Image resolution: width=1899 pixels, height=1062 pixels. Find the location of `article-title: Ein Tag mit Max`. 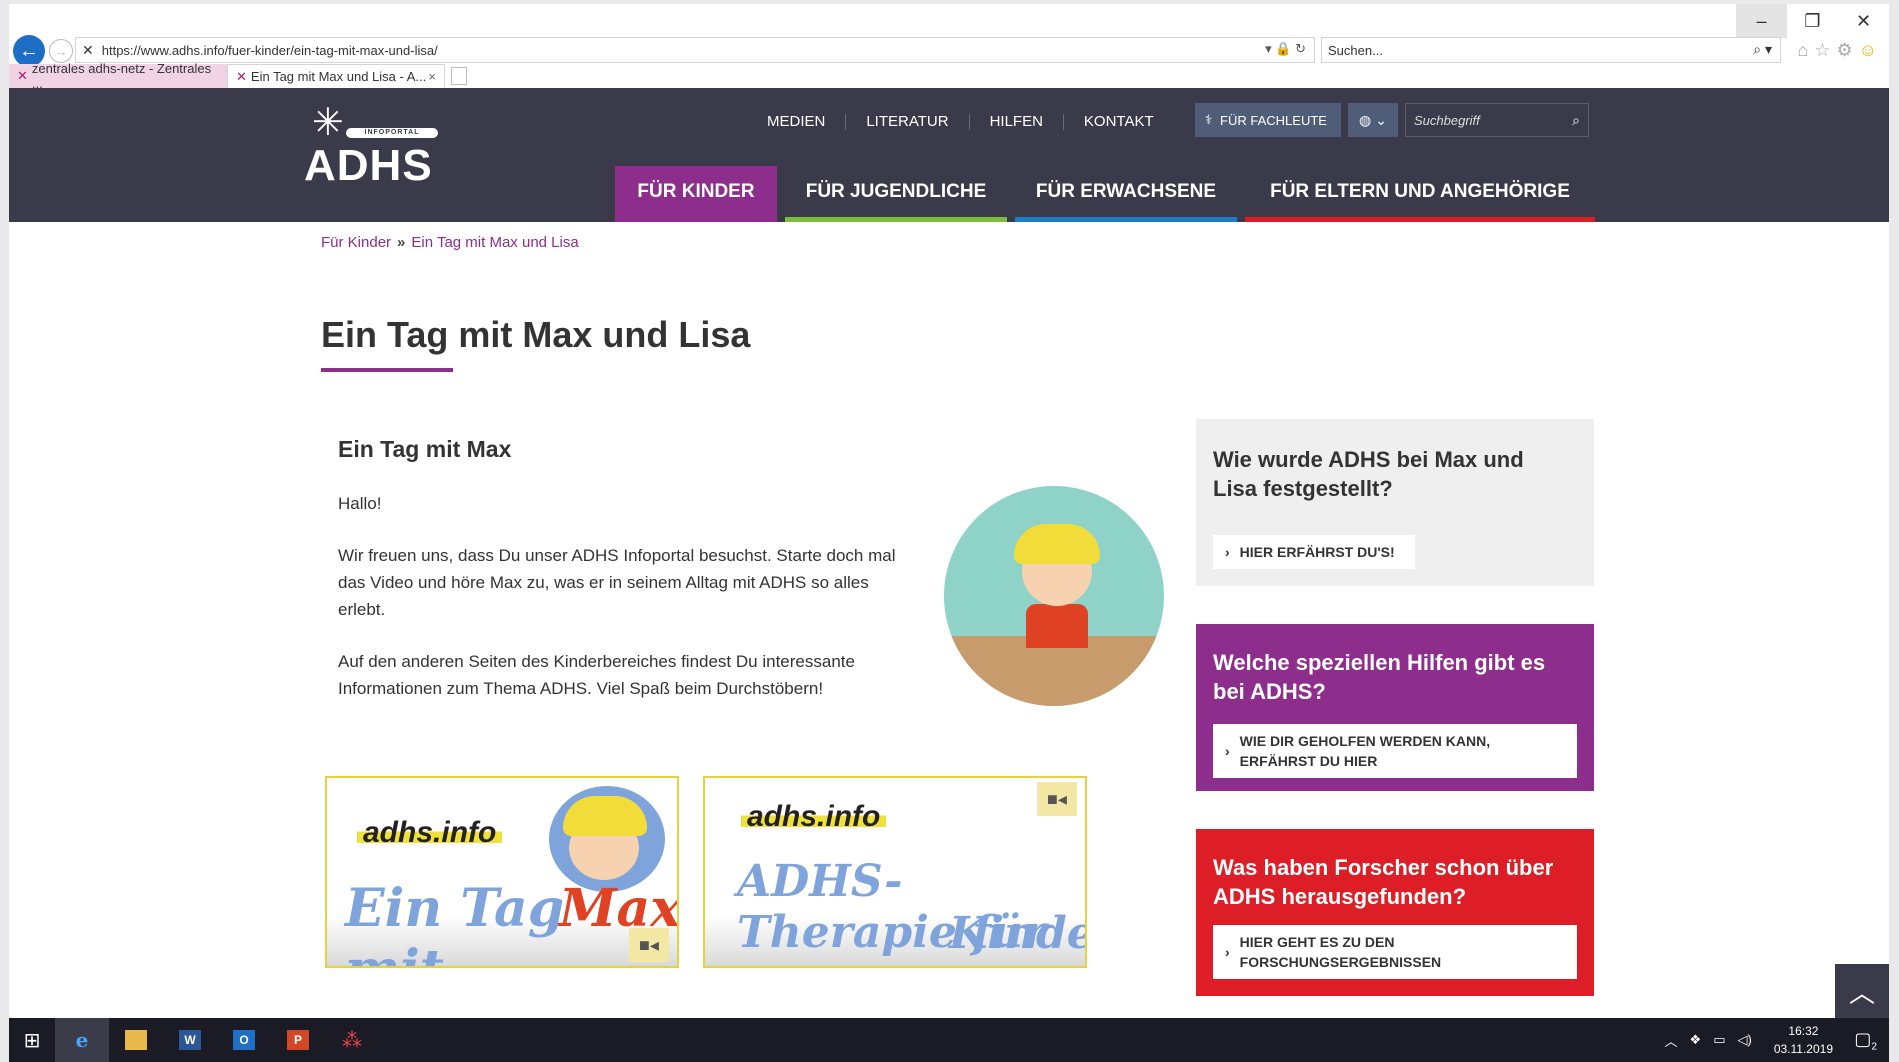

article-title: Ein Tag mit Max is located at coordinates (425, 449).